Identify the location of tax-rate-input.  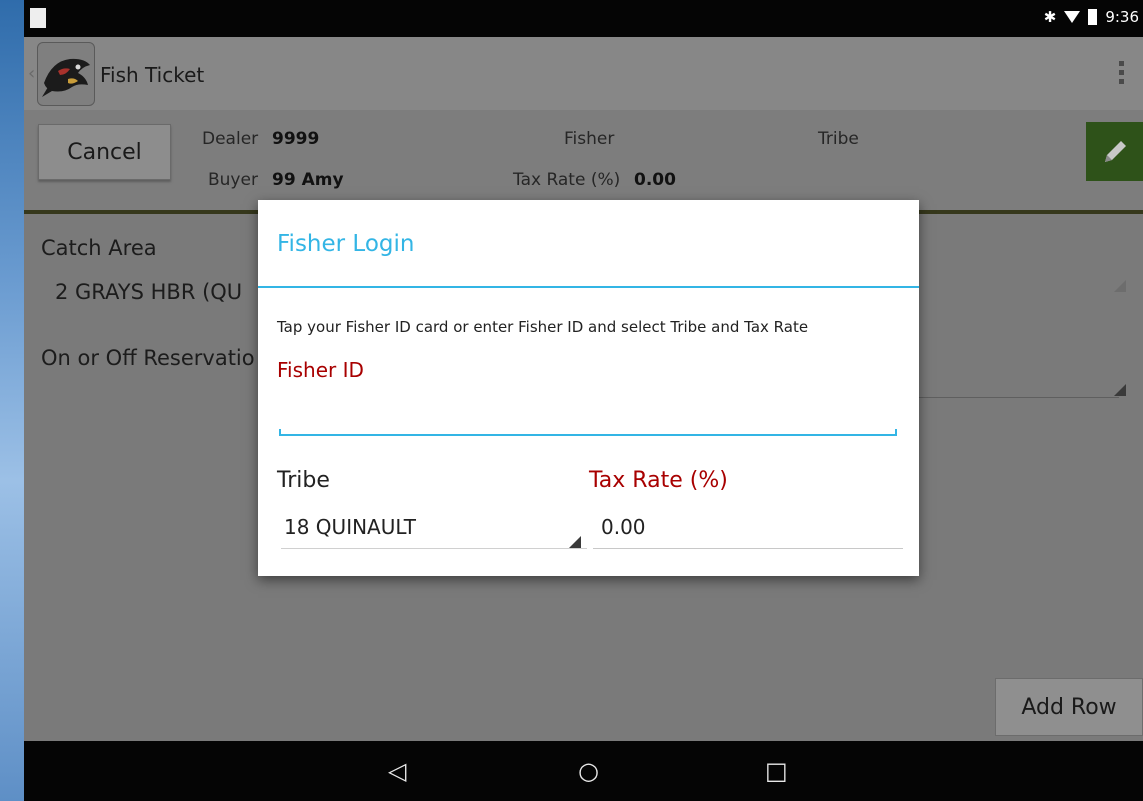
(748, 527).